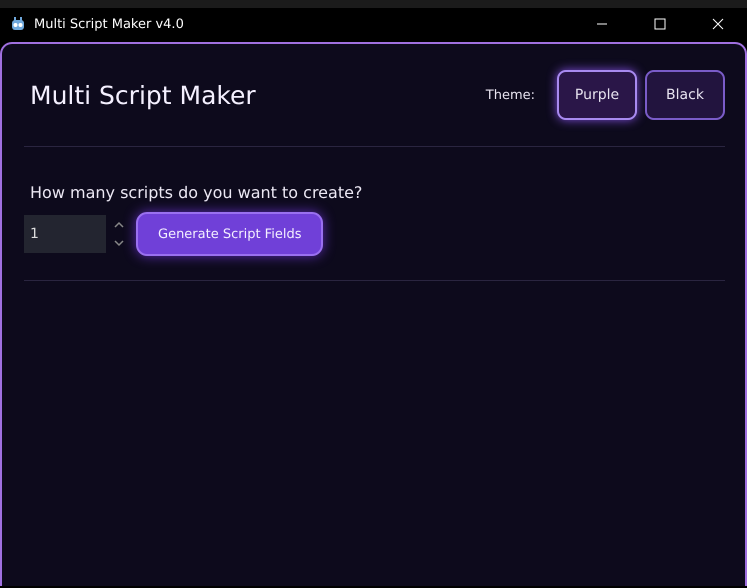  What do you see at coordinates (230, 234) in the screenshot?
I see `generate-button: Generate Script Fields` at bounding box center [230, 234].